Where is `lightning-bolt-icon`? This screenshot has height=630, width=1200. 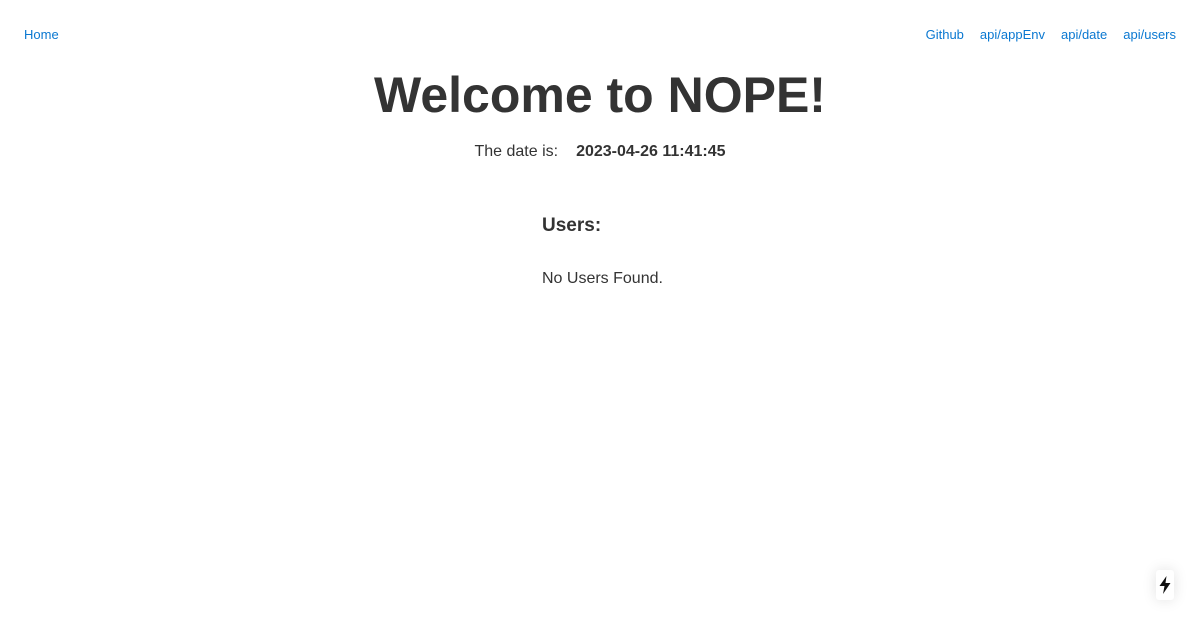
lightning-bolt-icon is located at coordinates (1165, 585).